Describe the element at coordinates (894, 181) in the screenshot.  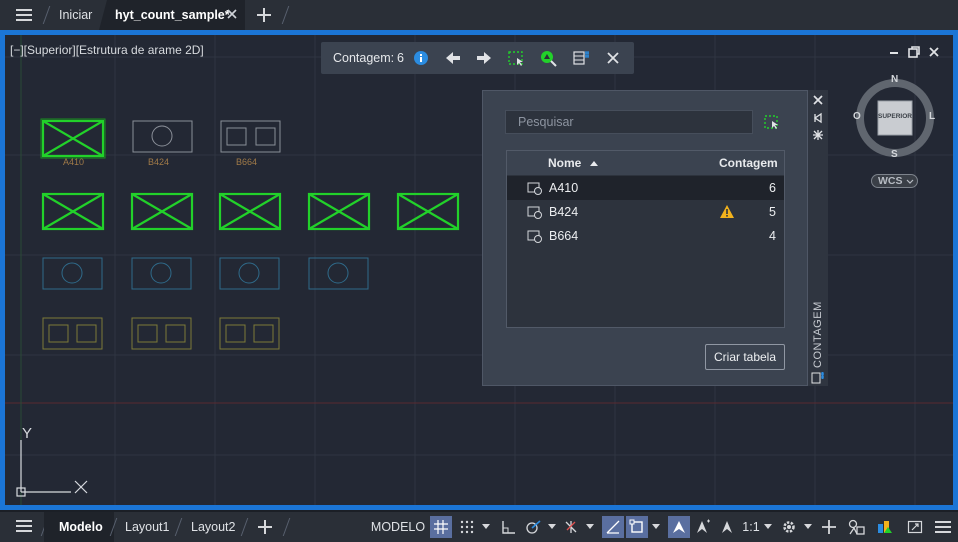
I see `ucs-menu-button: WCS` at that location.